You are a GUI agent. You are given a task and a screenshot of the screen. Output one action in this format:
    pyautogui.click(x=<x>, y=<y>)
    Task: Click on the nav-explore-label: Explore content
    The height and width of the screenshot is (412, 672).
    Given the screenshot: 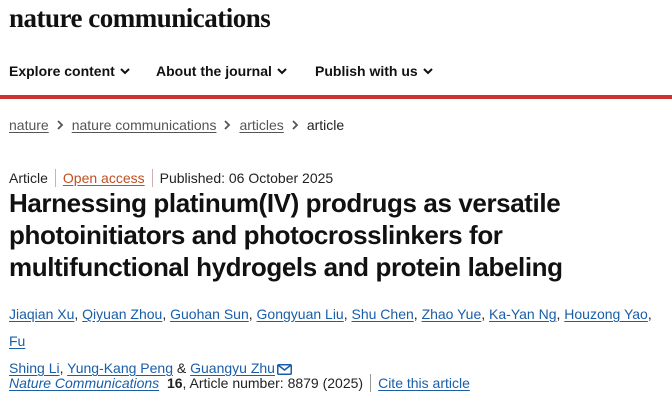 What is the action you would take?
    pyautogui.click(x=62, y=71)
    